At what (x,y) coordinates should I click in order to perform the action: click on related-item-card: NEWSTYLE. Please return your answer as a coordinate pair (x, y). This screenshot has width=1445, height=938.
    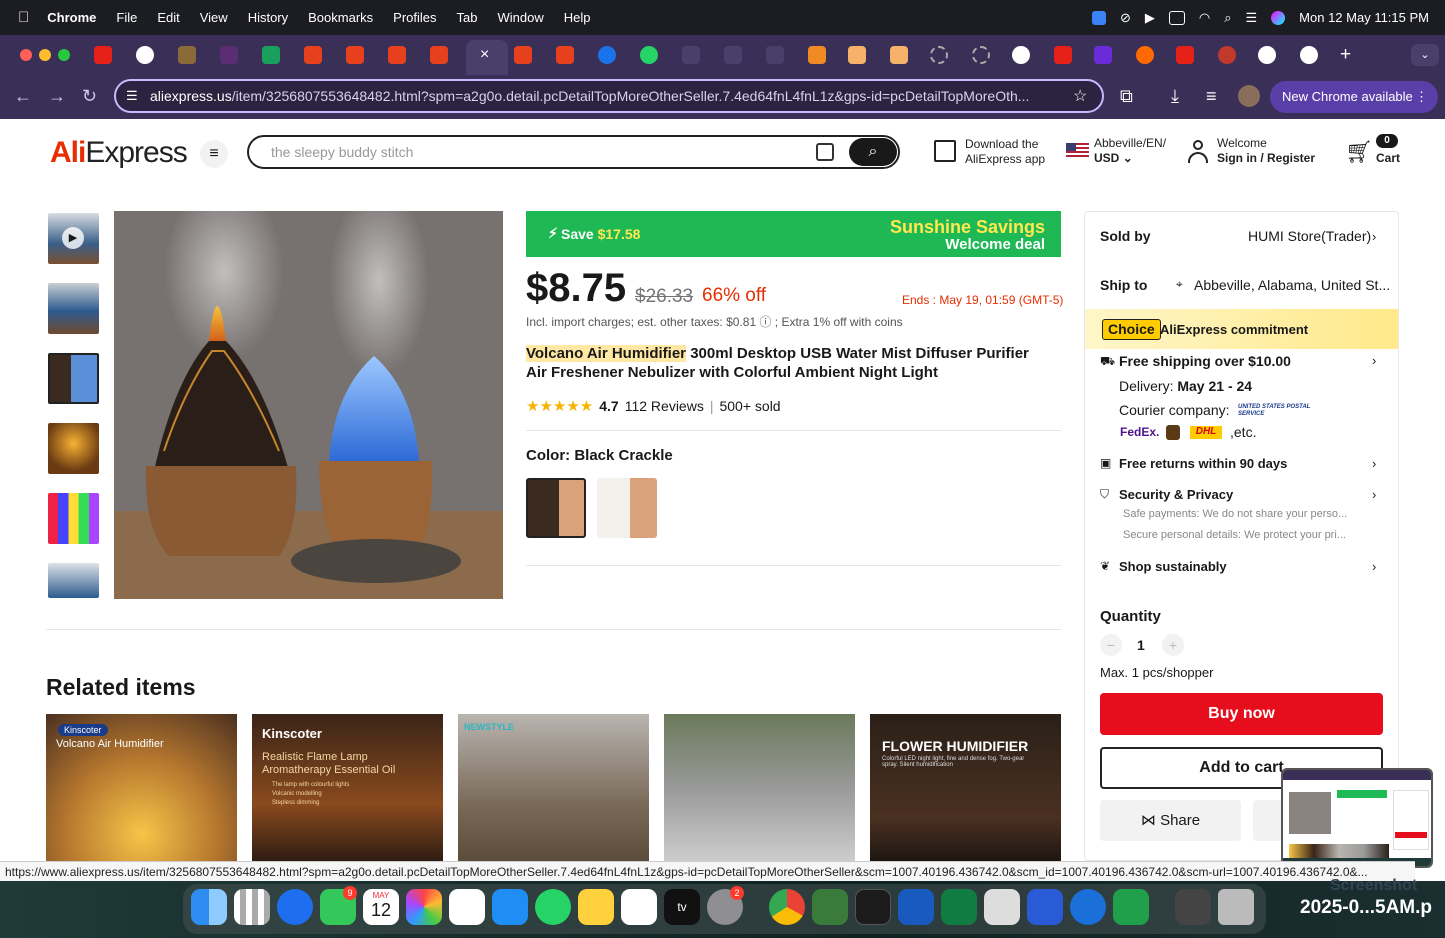
    Looking at the image, I should click on (553, 789).